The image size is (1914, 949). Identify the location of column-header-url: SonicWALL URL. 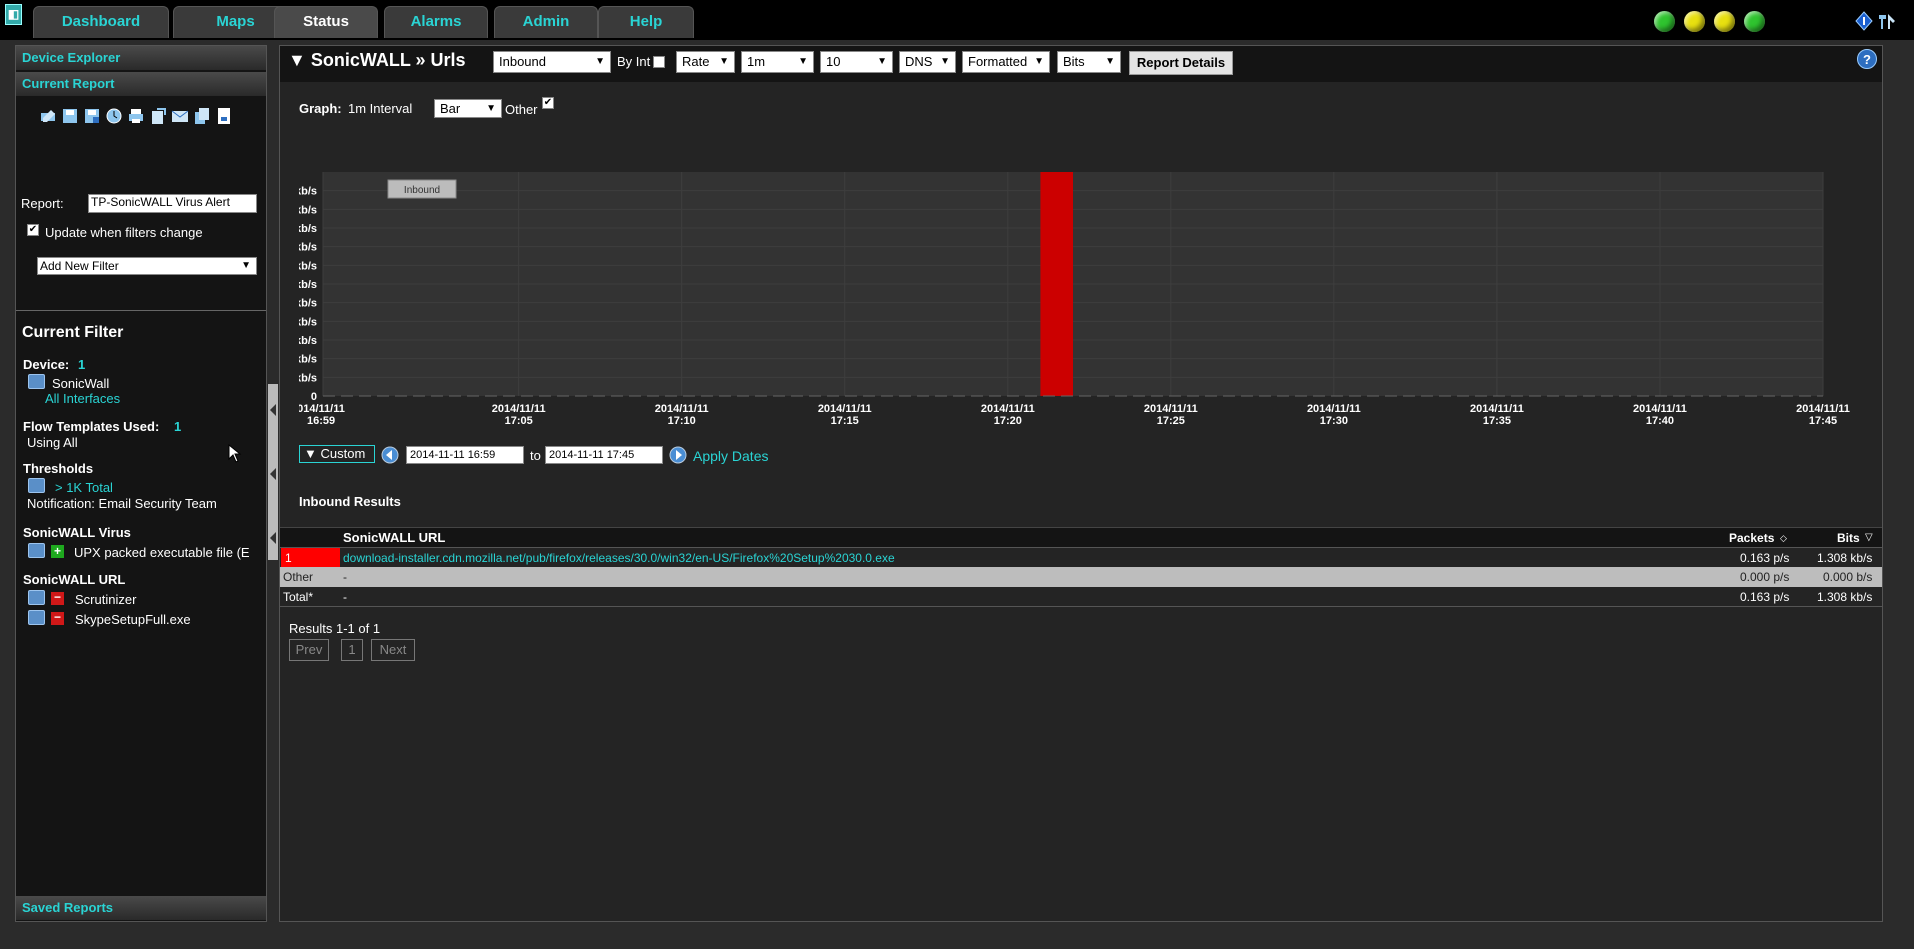
(394, 538).